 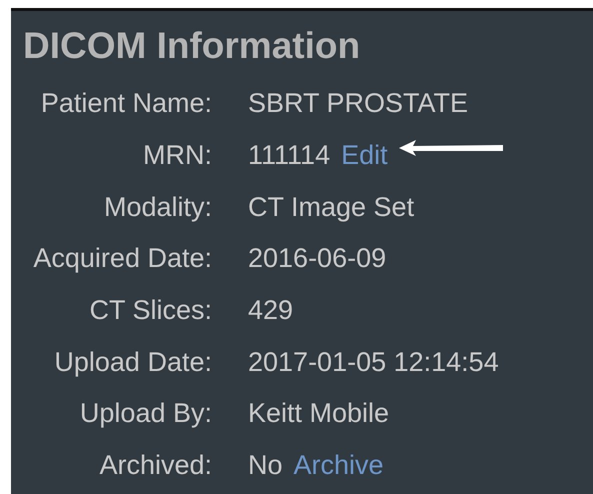 What do you see at coordinates (319, 414) in the screenshot?
I see `field-value: Keitt Mobile` at bounding box center [319, 414].